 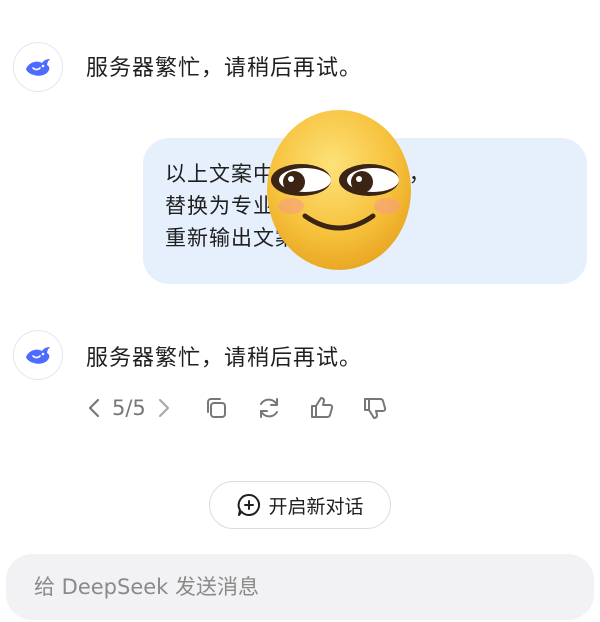 I want to click on message-input, so click(x=300, y=587).